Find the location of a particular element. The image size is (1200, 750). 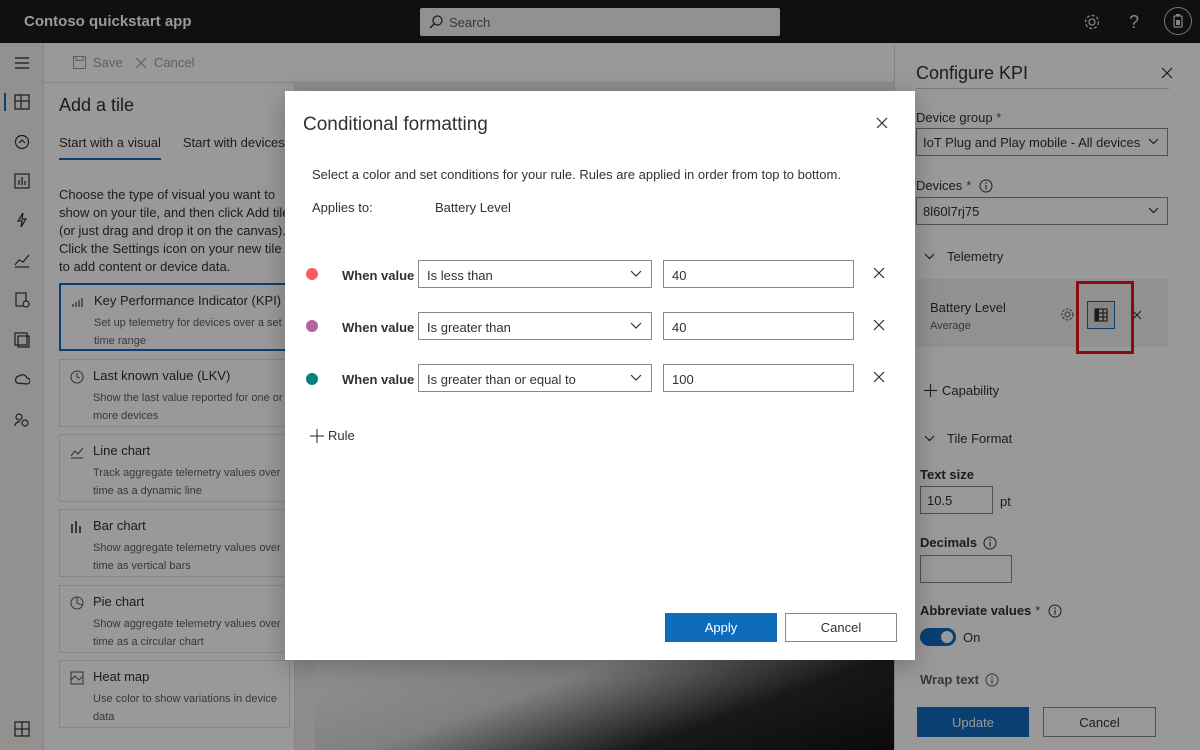

applies-to-label: Applies to: is located at coordinates (342, 207).